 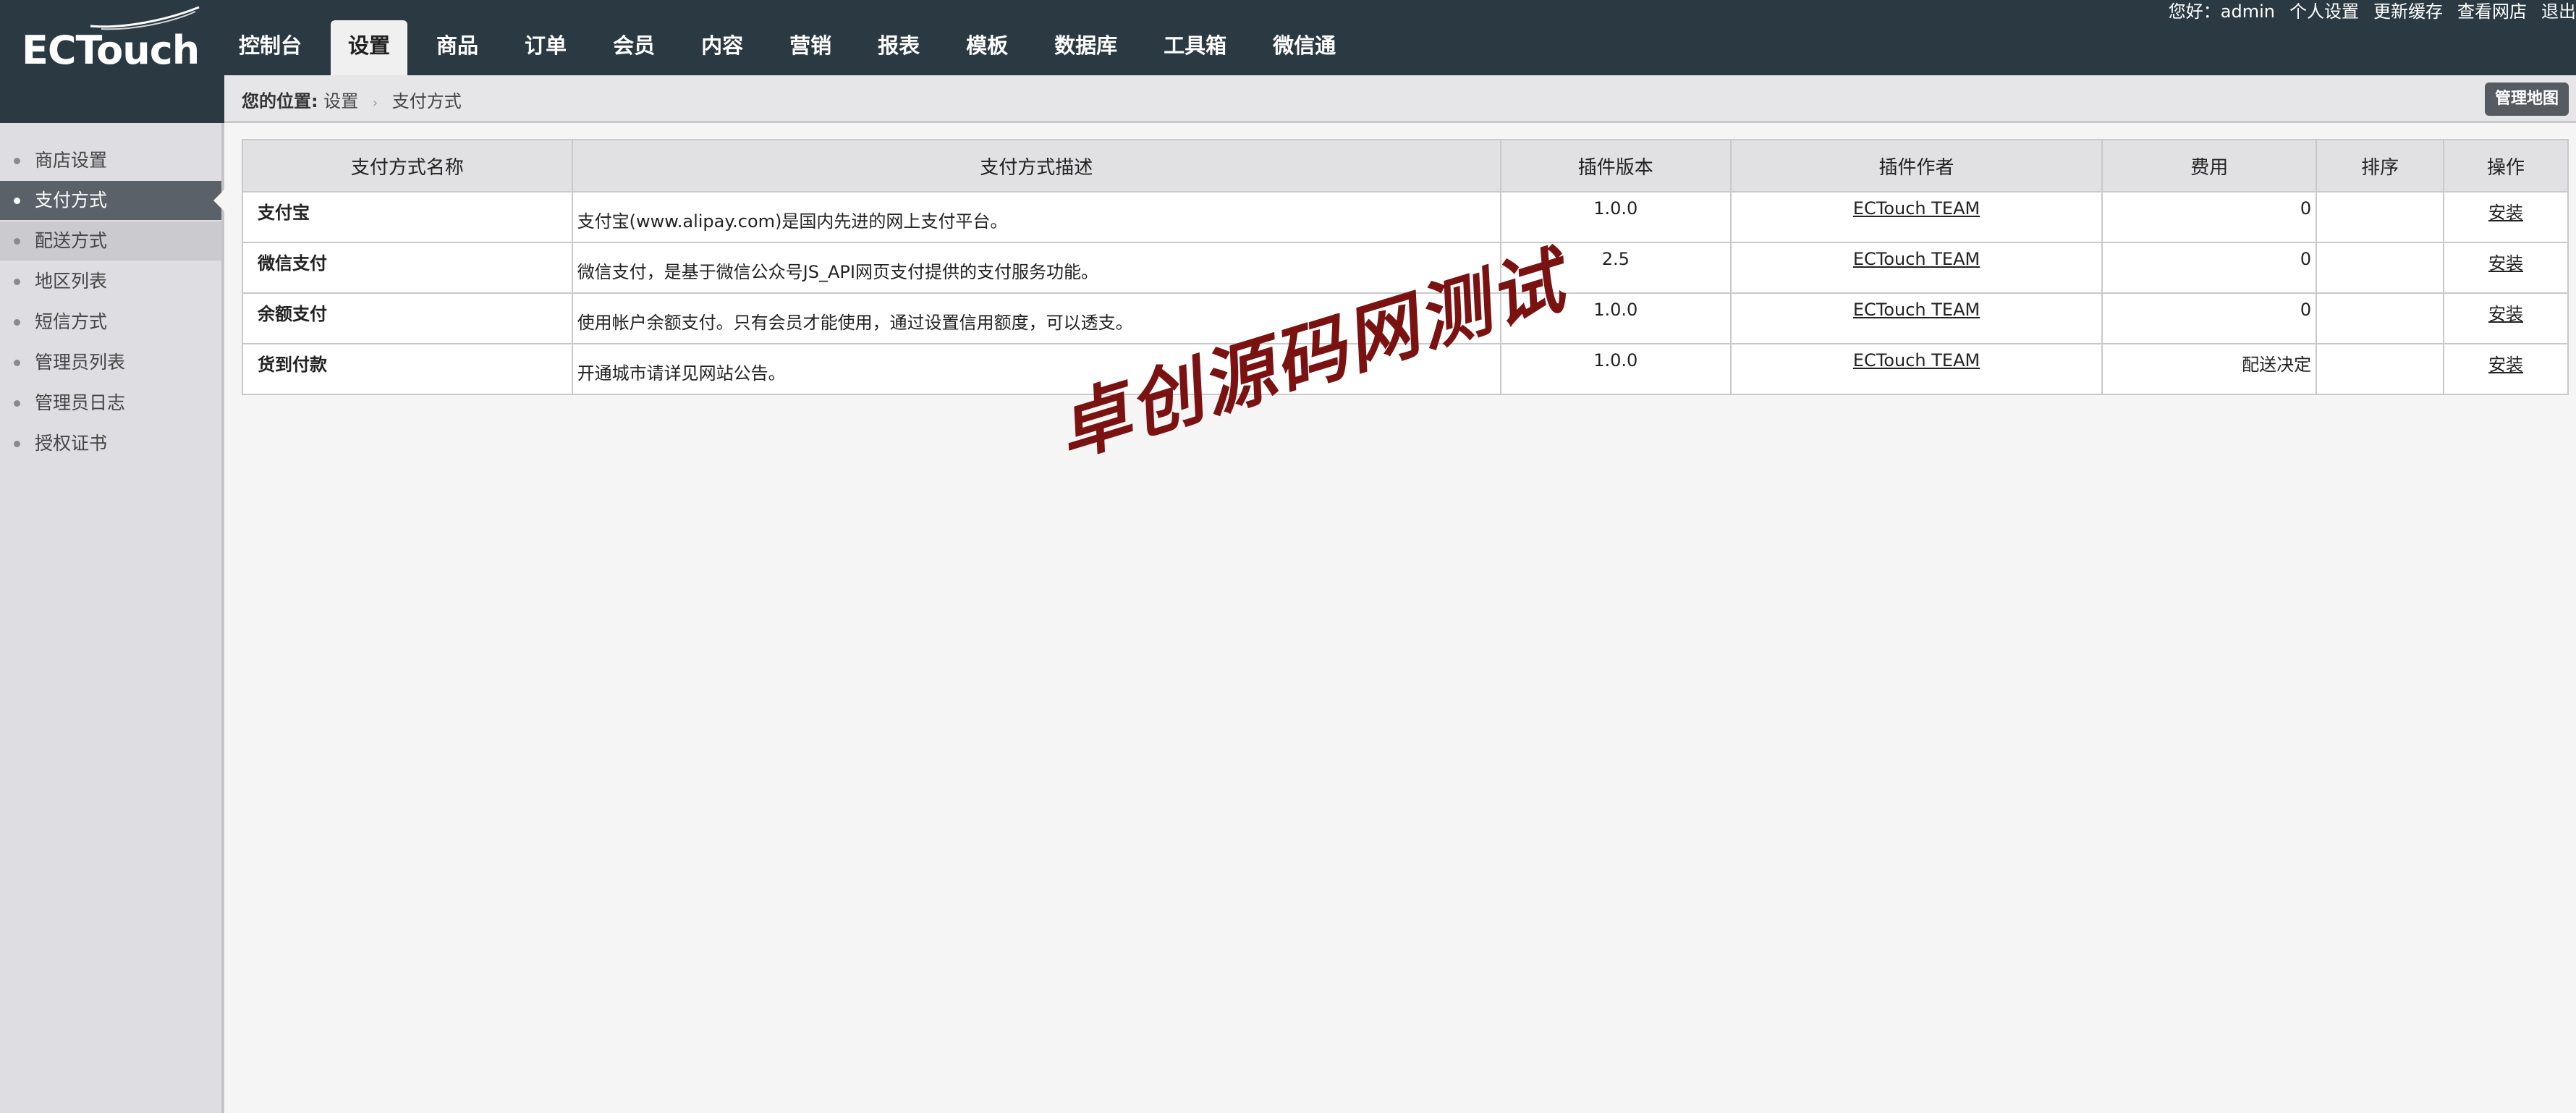 What do you see at coordinates (2324, 11) in the screenshot?
I see `profile-link: 个人设置` at bounding box center [2324, 11].